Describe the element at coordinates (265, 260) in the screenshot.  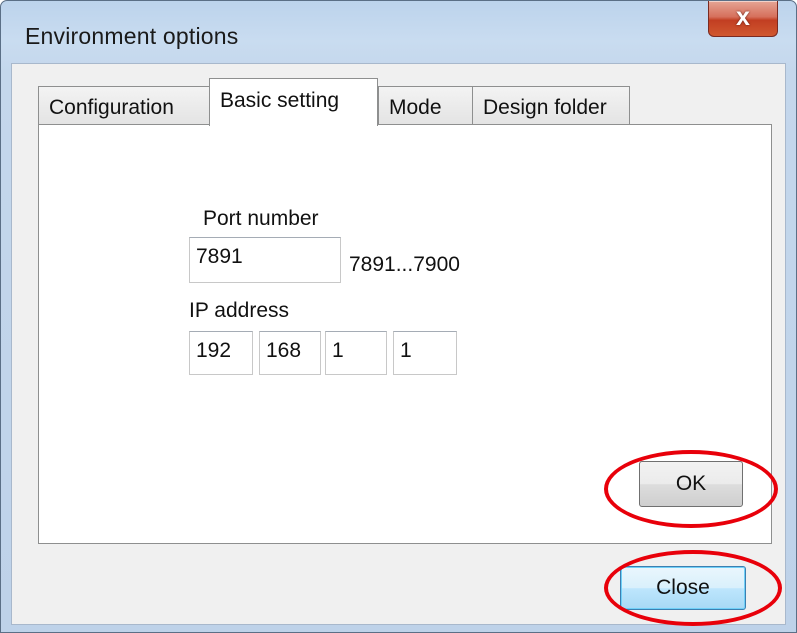
I see `port-number-input: 7891` at that location.